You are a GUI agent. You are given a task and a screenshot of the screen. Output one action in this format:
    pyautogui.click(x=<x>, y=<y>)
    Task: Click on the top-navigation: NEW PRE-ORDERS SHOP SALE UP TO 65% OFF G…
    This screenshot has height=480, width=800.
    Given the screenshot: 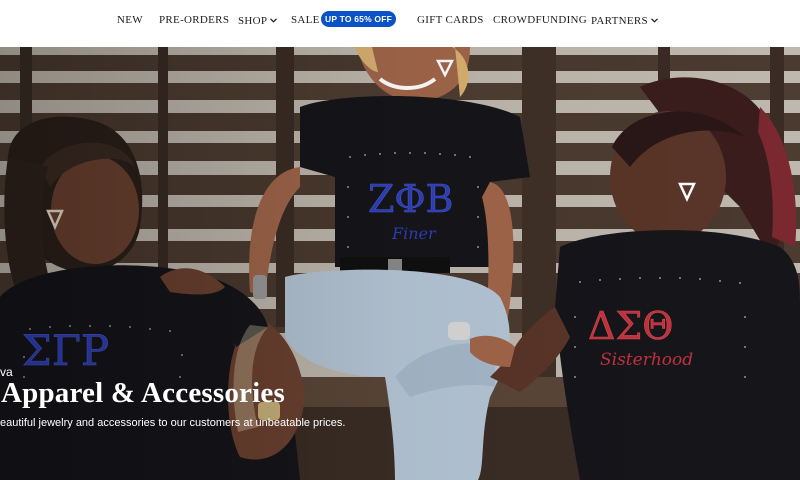 What is the action you would take?
    pyautogui.click(x=400, y=23)
    